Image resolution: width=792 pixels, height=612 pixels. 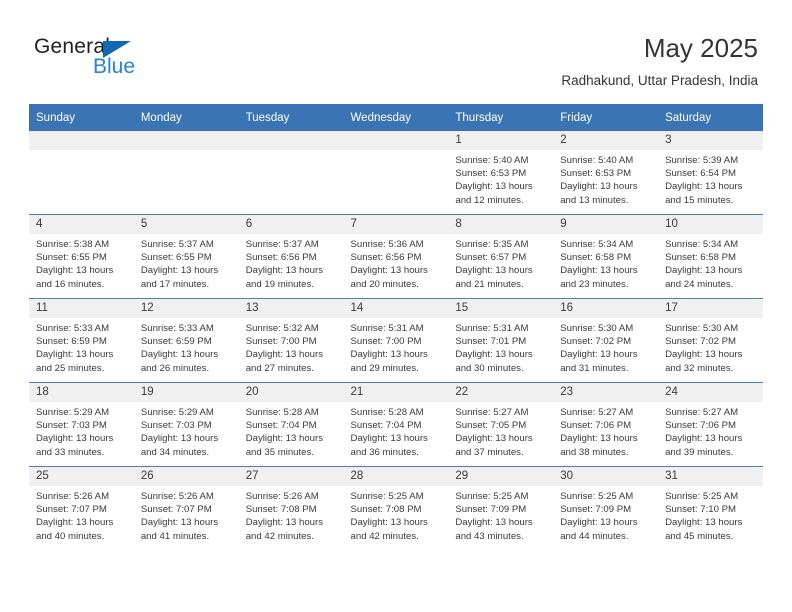 What do you see at coordinates (71, 510) in the screenshot?
I see `sunset-text: Sunset: 7:07 PM` at bounding box center [71, 510].